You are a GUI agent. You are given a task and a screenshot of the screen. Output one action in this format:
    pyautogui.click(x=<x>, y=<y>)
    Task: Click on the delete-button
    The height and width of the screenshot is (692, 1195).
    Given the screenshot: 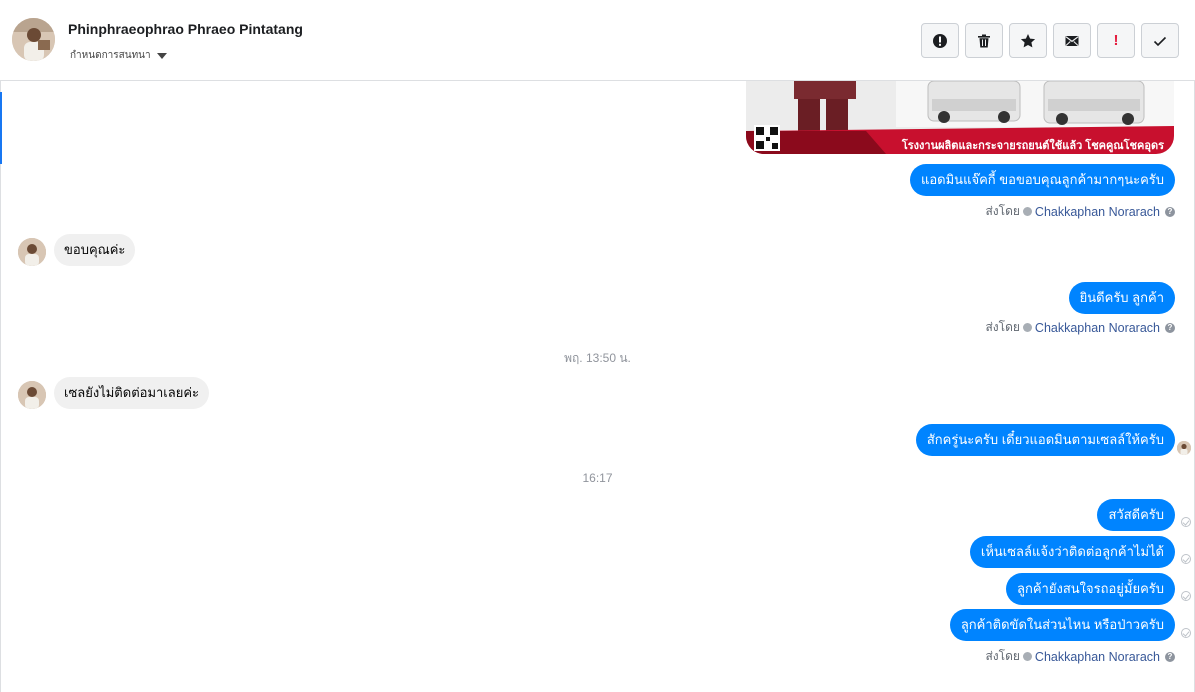 What is the action you would take?
    pyautogui.click(x=984, y=40)
    